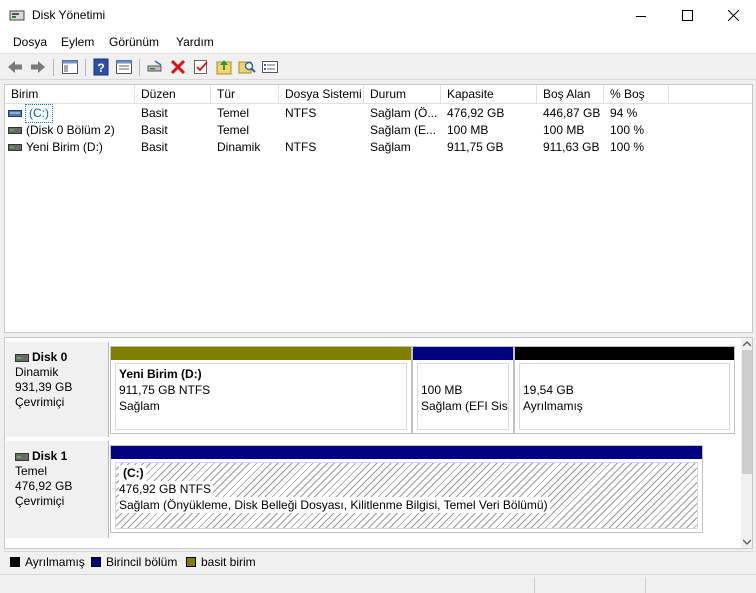  What do you see at coordinates (553, 406) in the screenshot?
I see `partition-status: Ayrılmamış` at bounding box center [553, 406].